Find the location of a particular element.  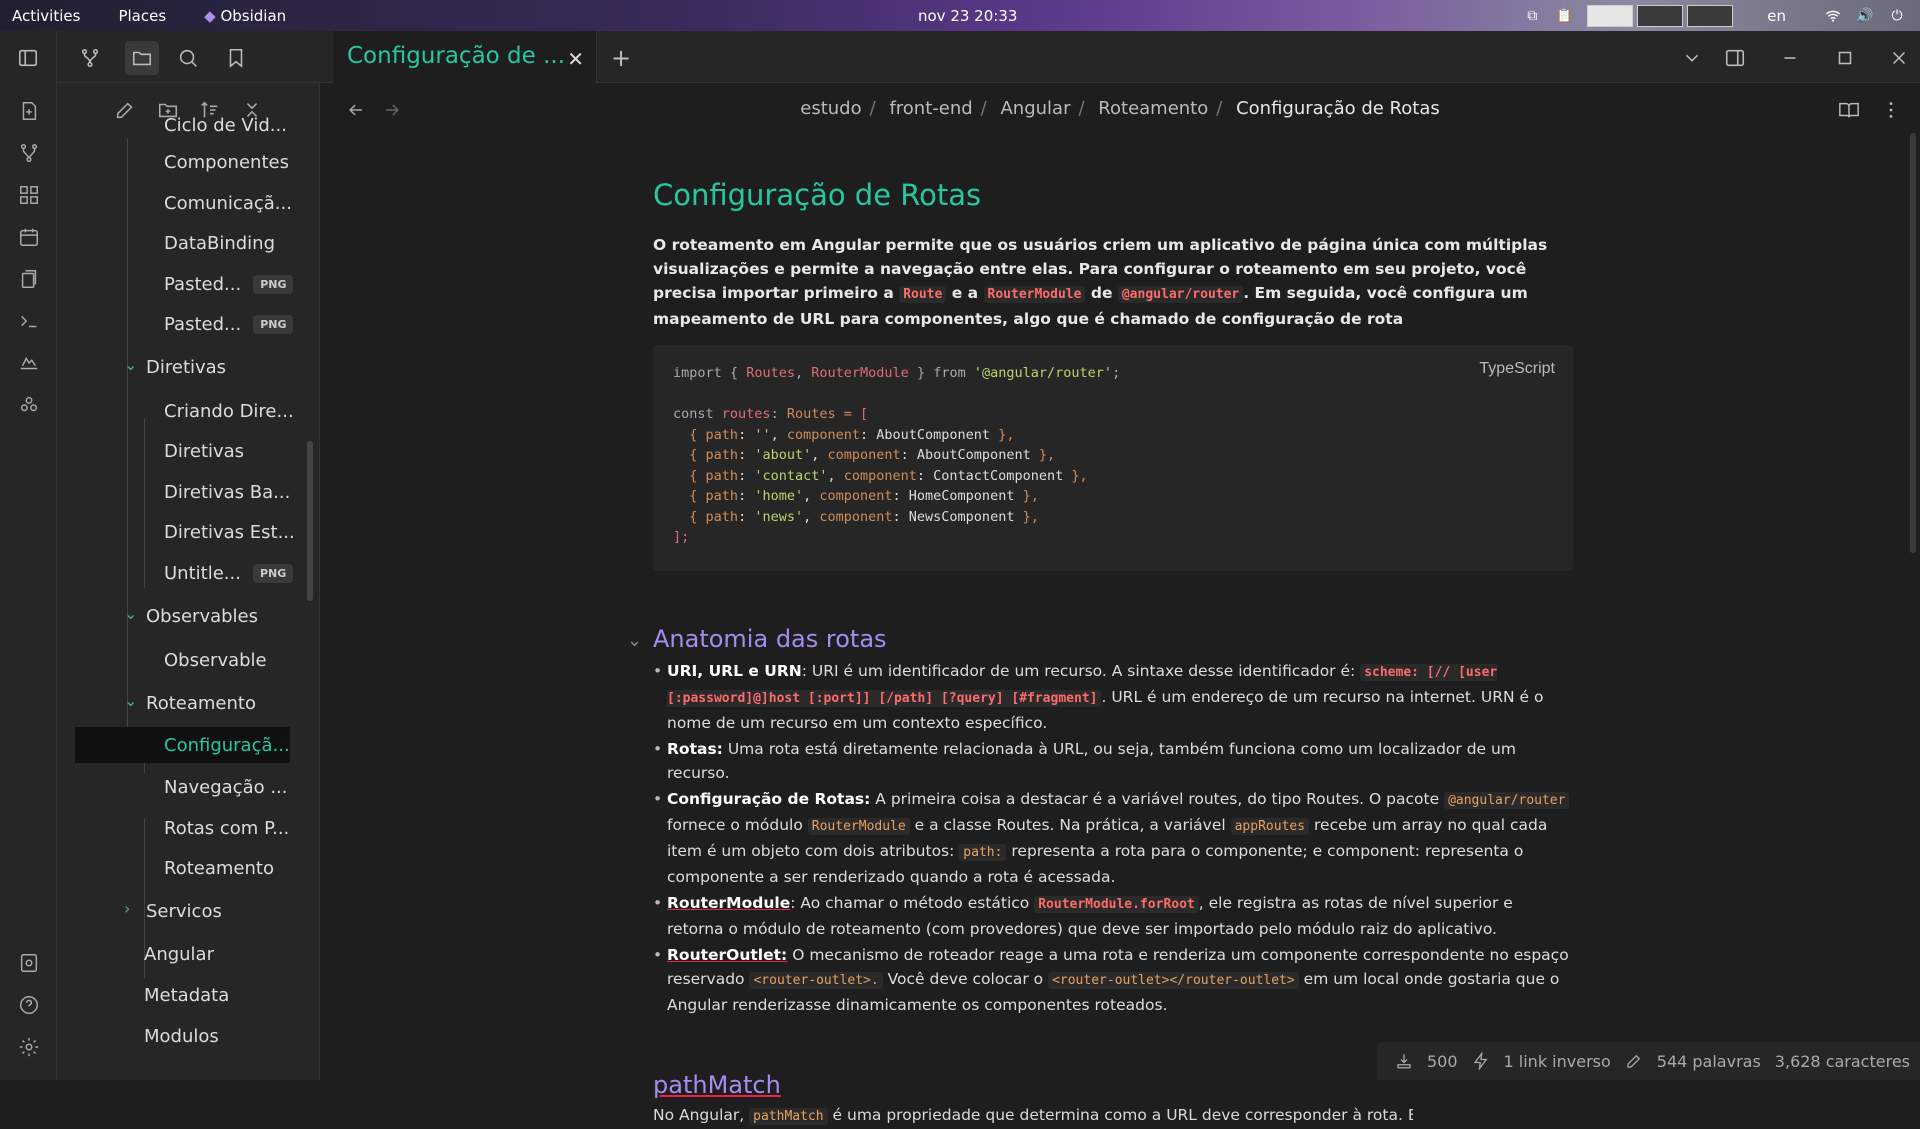

left-ribbon is located at coordinates (28, 555).